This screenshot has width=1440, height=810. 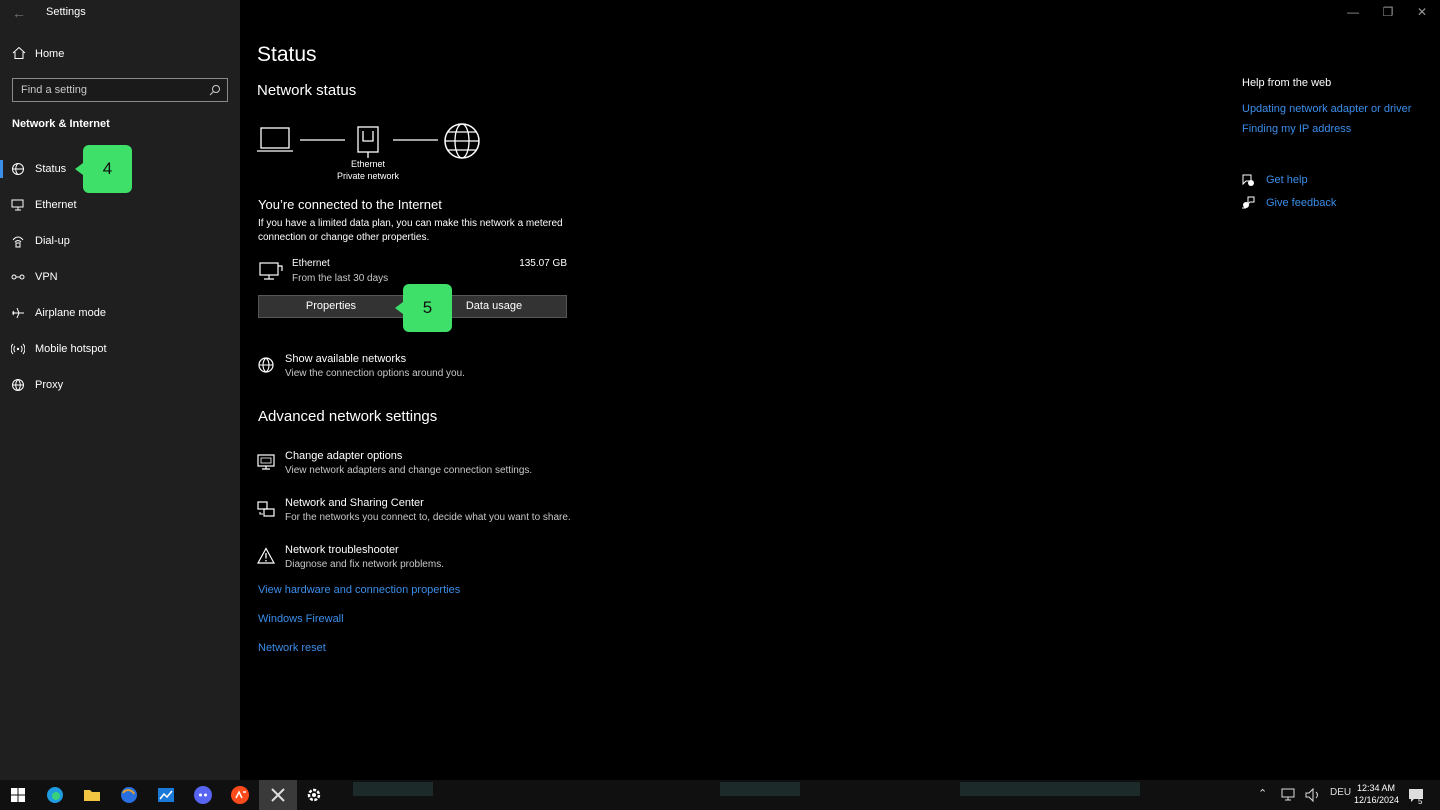 I want to click on network-tray-icon, so click(x=1289, y=795).